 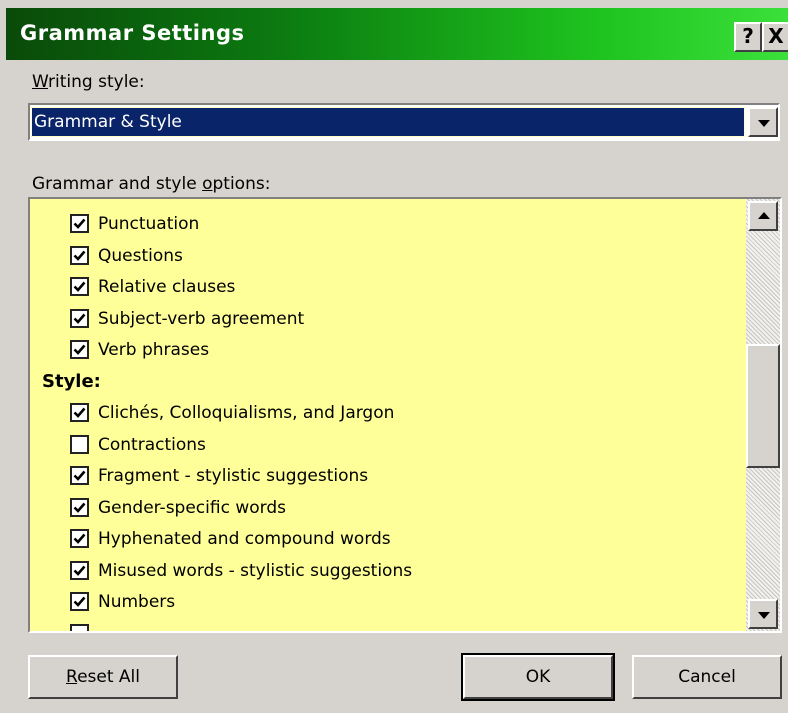 I want to click on list-scrollbar, so click(x=763, y=415).